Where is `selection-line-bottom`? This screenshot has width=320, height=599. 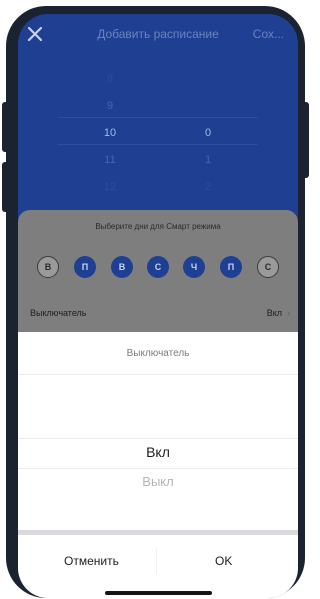 selection-line-bottom is located at coordinates (158, 468).